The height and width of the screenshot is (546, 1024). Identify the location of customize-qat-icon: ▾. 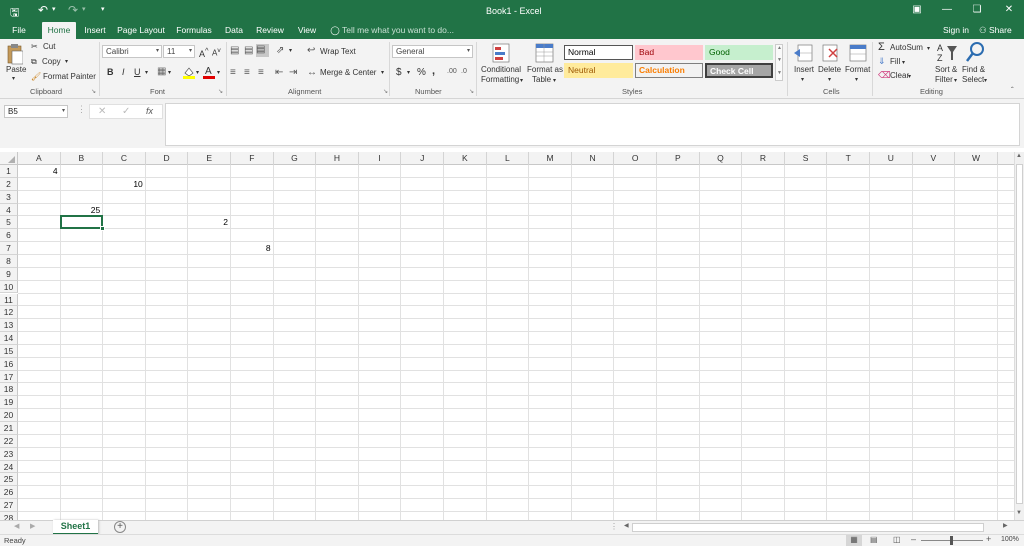
(103, 9).